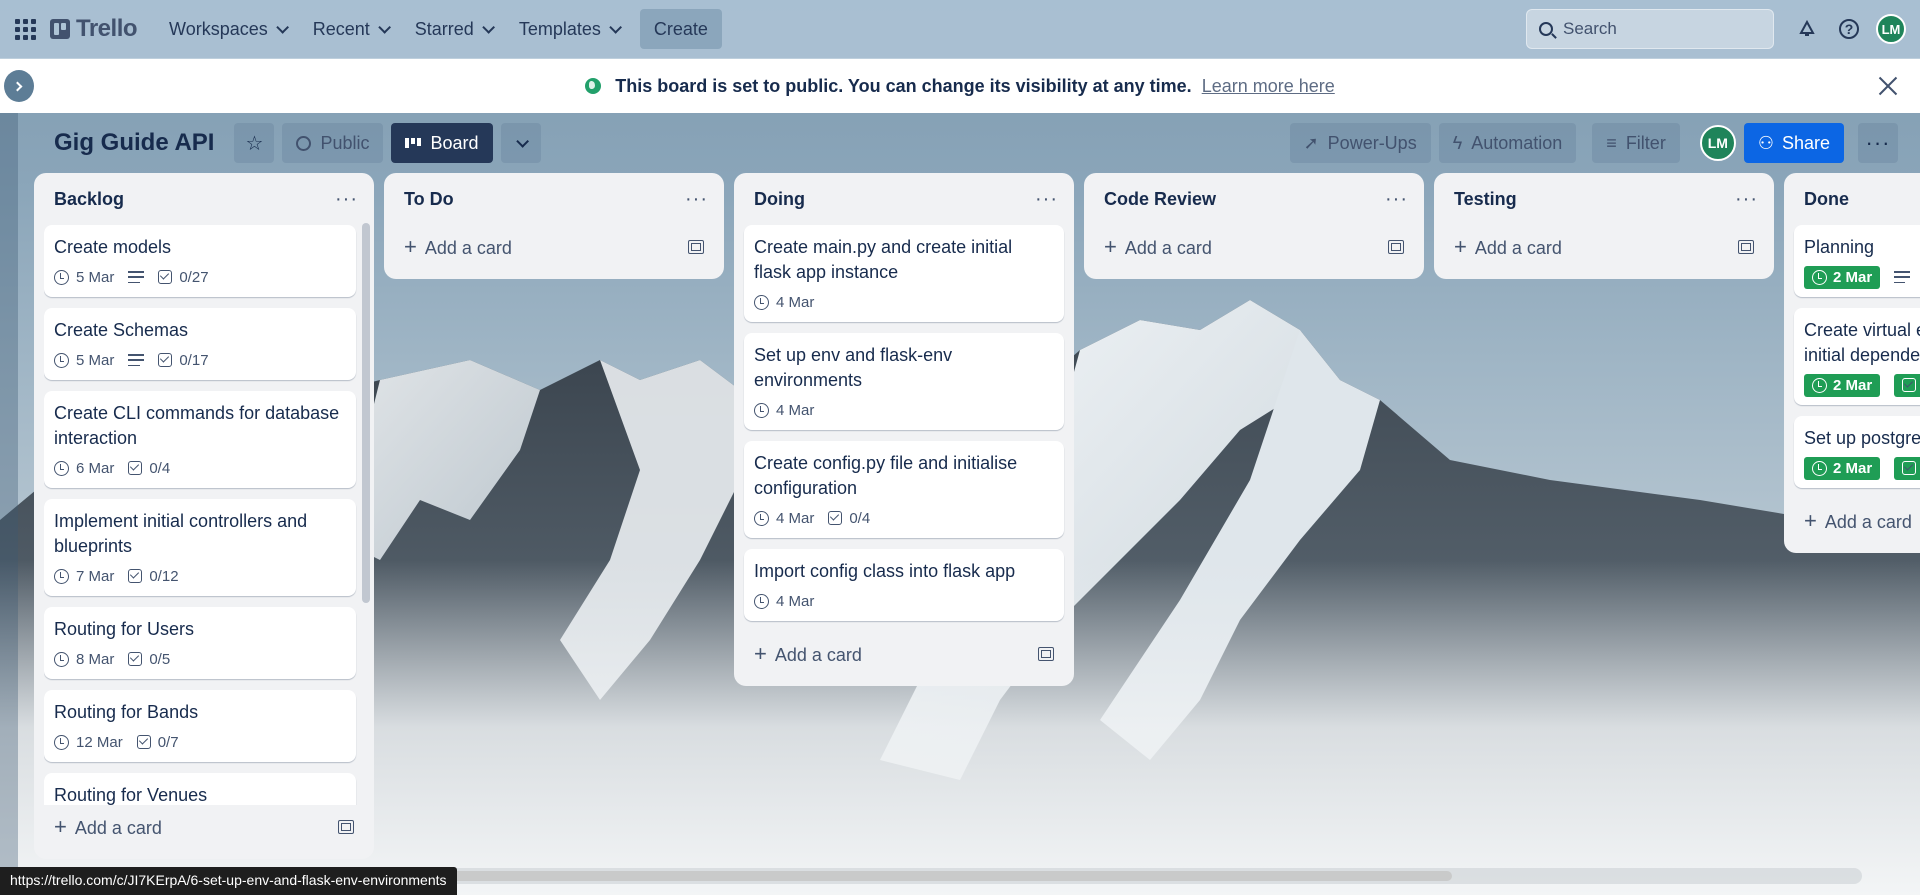  What do you see at coordinates (200, 261) in the screenshot?
I see `card: Create models 5 Mar 0/27` at bounding box center [200, 261].